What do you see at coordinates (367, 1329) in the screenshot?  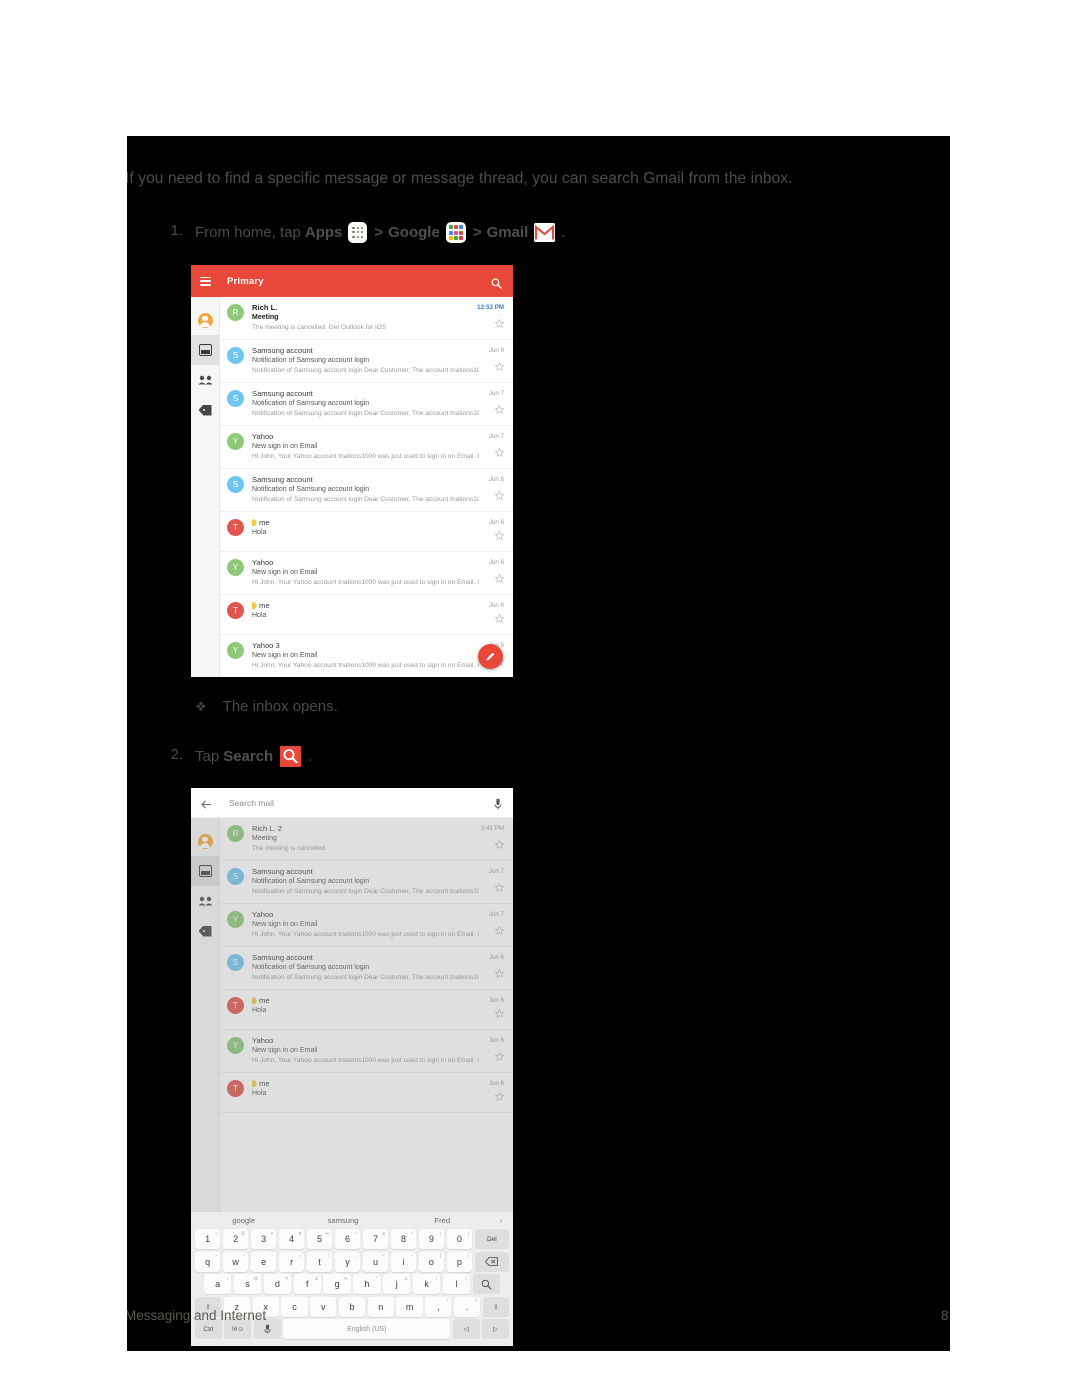 I see `key-space: English (US)` at bounding box center [367, 1329].